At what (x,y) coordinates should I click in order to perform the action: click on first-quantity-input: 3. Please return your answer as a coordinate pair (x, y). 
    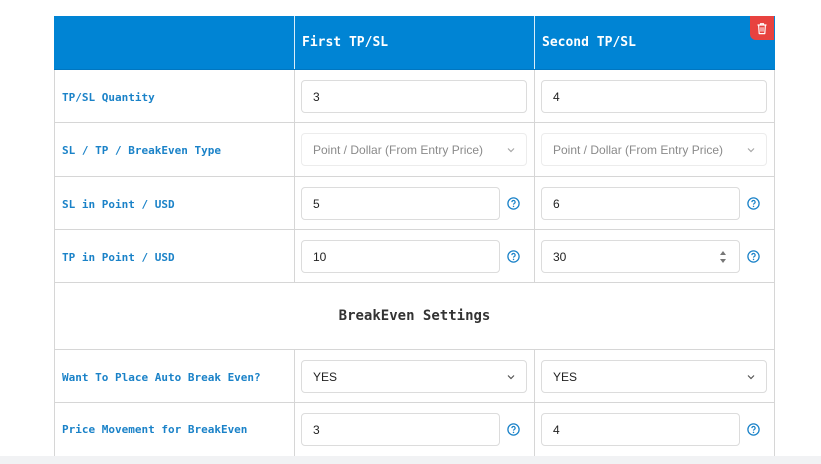
    Looking at the image, I should click on (414, 96).